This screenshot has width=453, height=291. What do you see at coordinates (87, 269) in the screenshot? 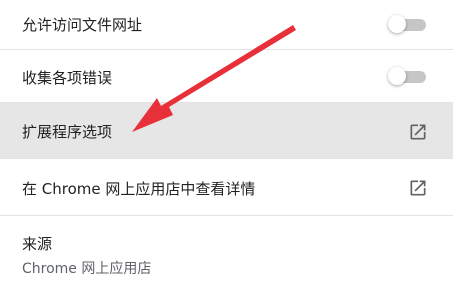
I see `source-value: Chrome 网上应用店` at bounding box center [87, 269].